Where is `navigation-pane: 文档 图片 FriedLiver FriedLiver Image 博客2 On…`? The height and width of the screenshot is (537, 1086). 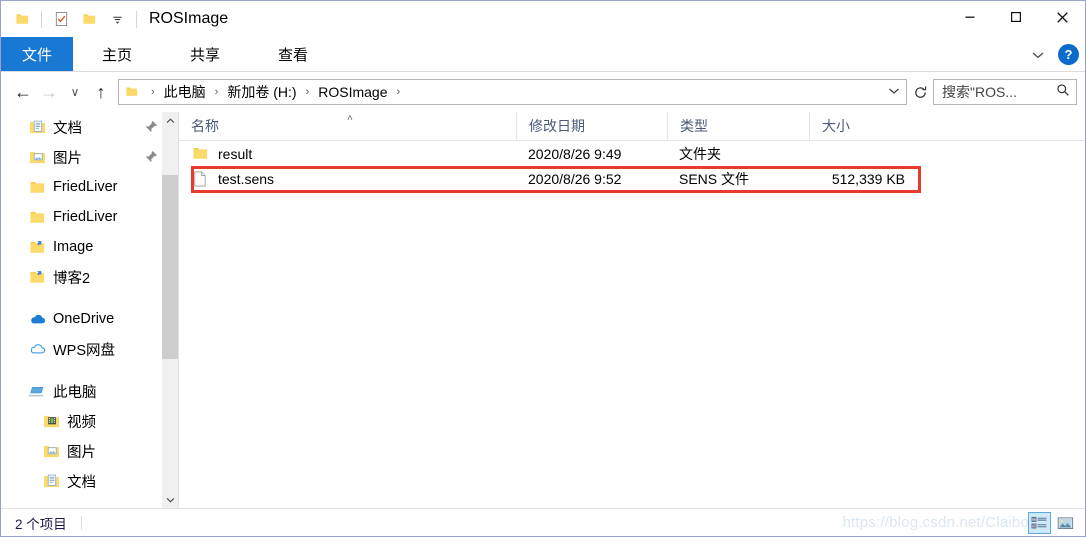
navigation-pane: 文档 图片 FriedLiver FriedLiver Image 博客2 On… is located at coordinates (89, 310).